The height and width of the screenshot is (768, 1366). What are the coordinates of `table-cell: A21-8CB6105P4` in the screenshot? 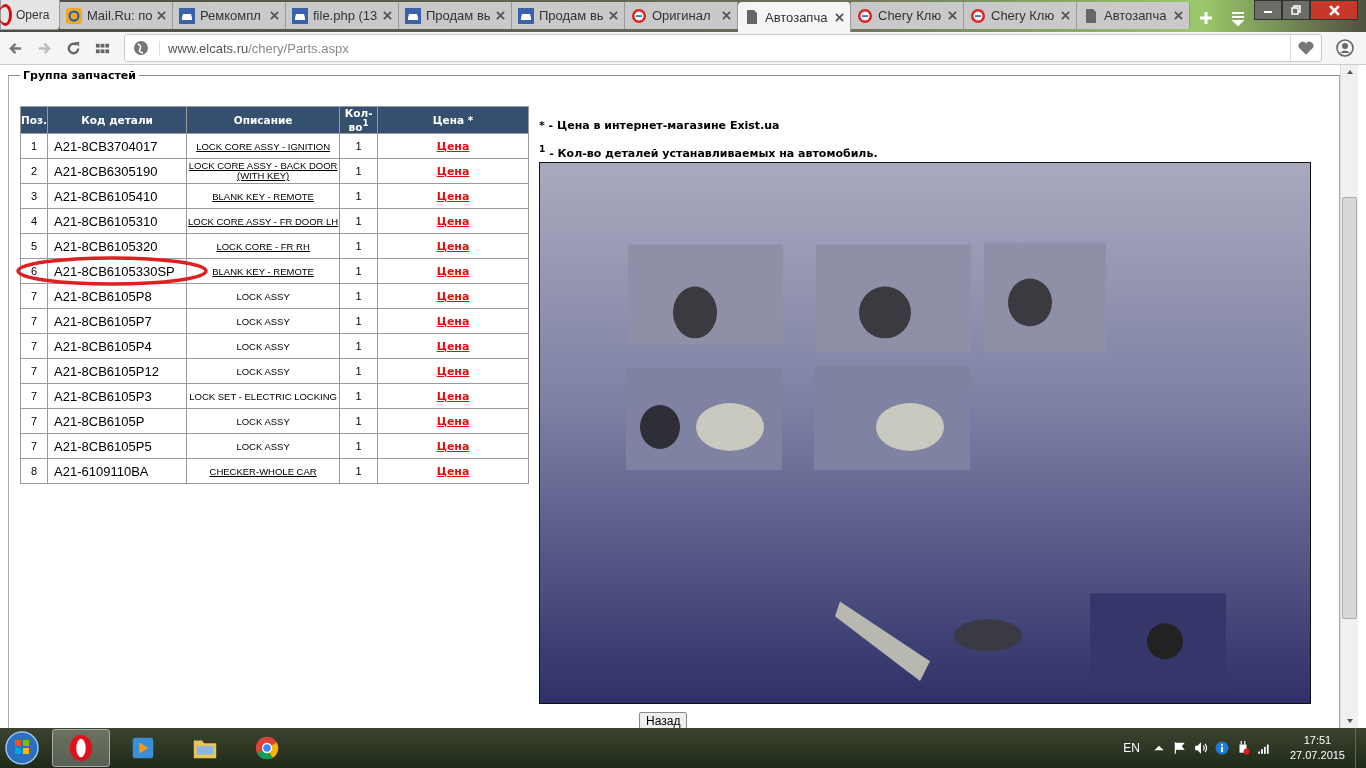 It's located at (117, 346).